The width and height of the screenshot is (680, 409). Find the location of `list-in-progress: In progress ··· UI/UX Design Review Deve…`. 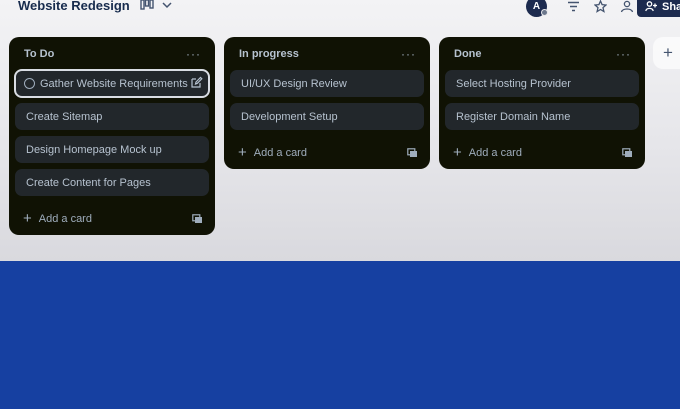

list-in-progress: In progress ··· UI/UX Design Review Deve… is located at coordinates (327, 103).